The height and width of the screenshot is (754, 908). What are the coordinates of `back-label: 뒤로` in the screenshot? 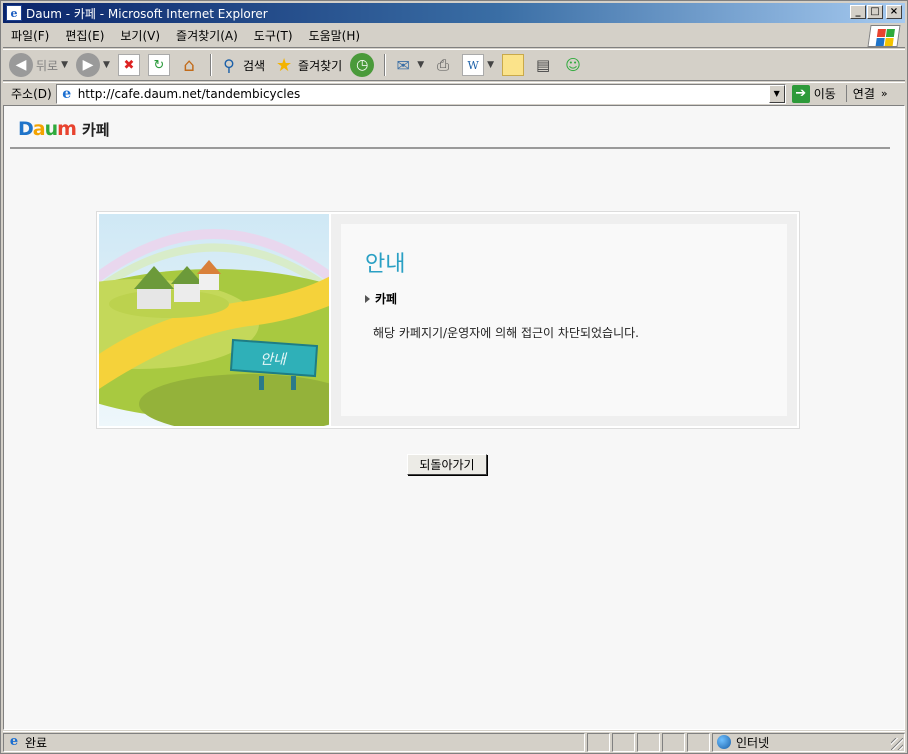 It's located at (47, 65).